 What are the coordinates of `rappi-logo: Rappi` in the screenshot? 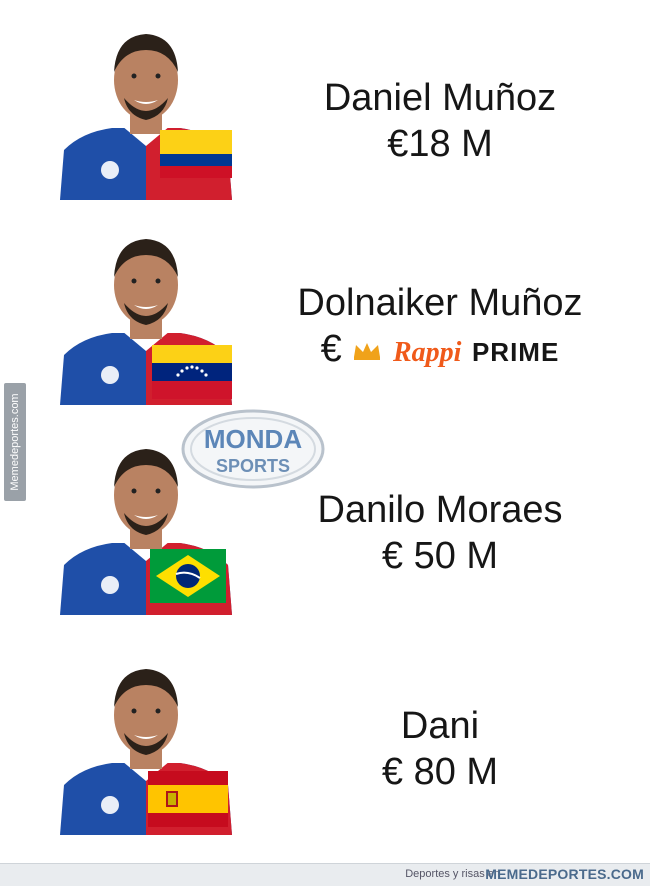 It's located at (427, 352).